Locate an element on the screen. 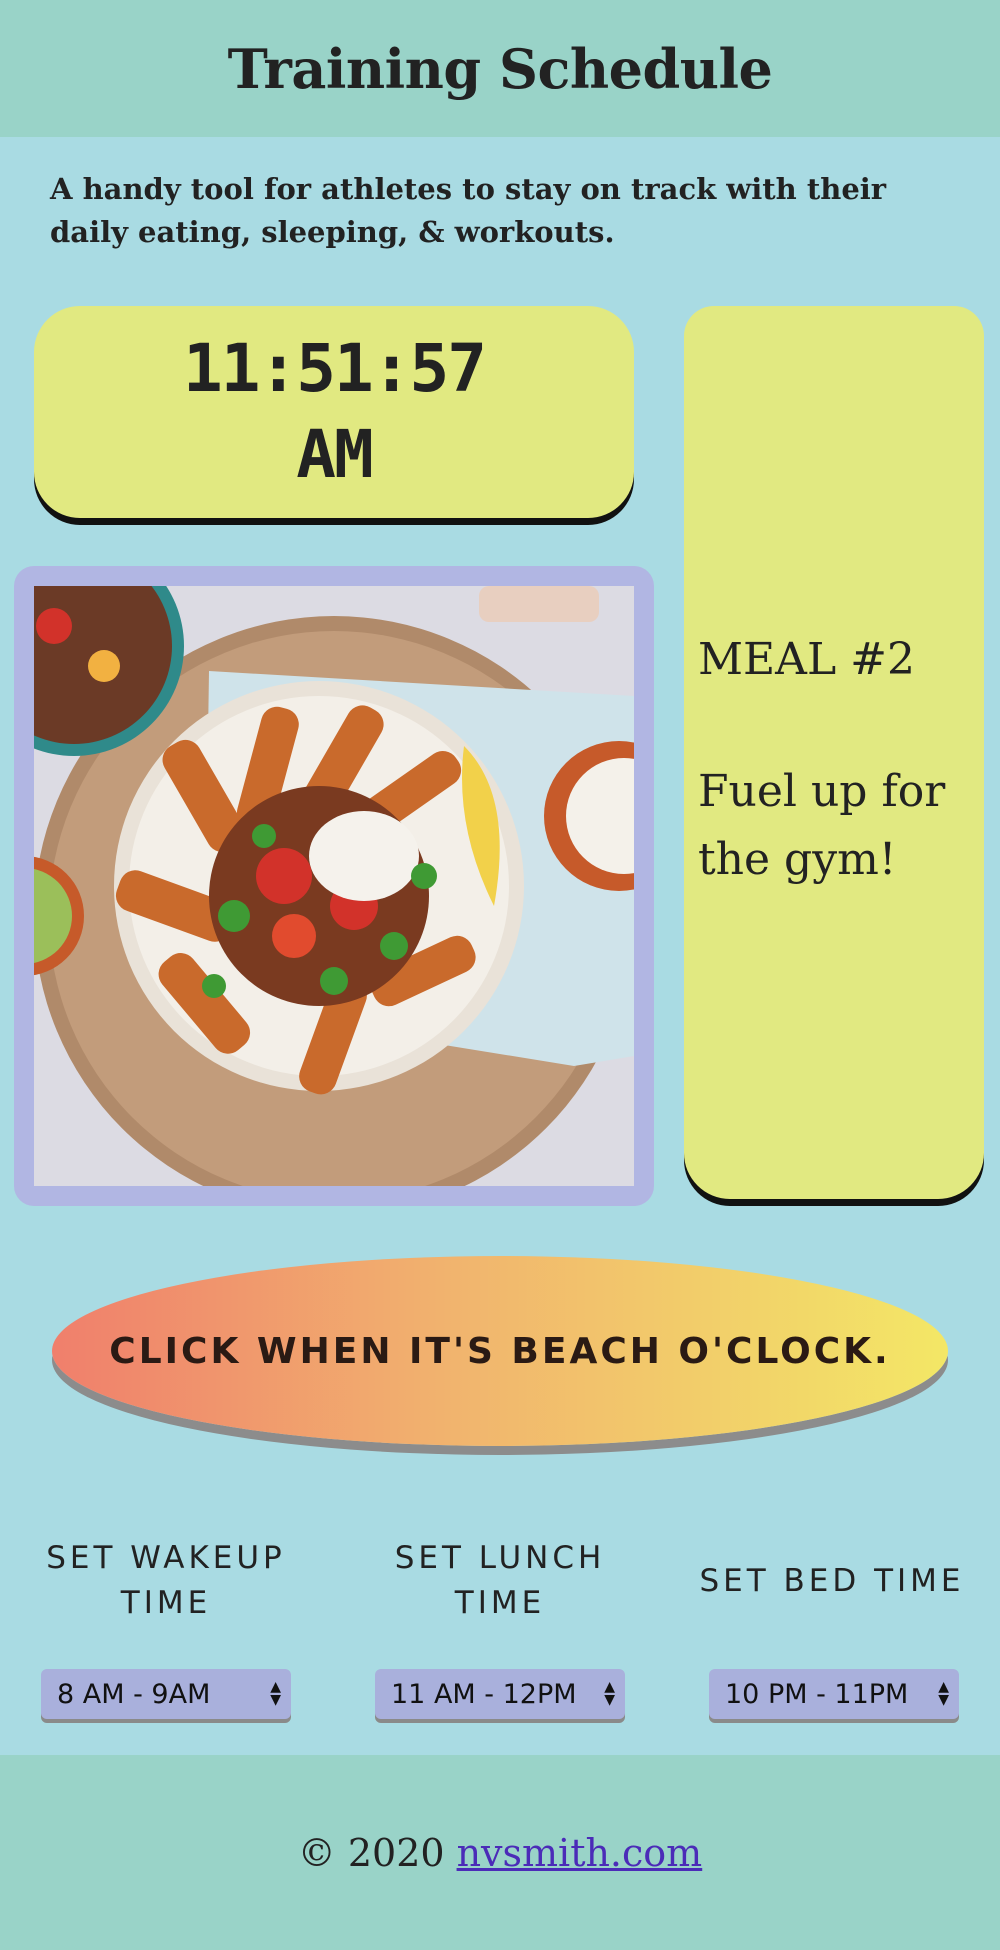 This screenshot has height=1950, width=1000. lunch-time-select: 11 AM - 12PM ▲ ▼ is located at coordinates (500, 1694).